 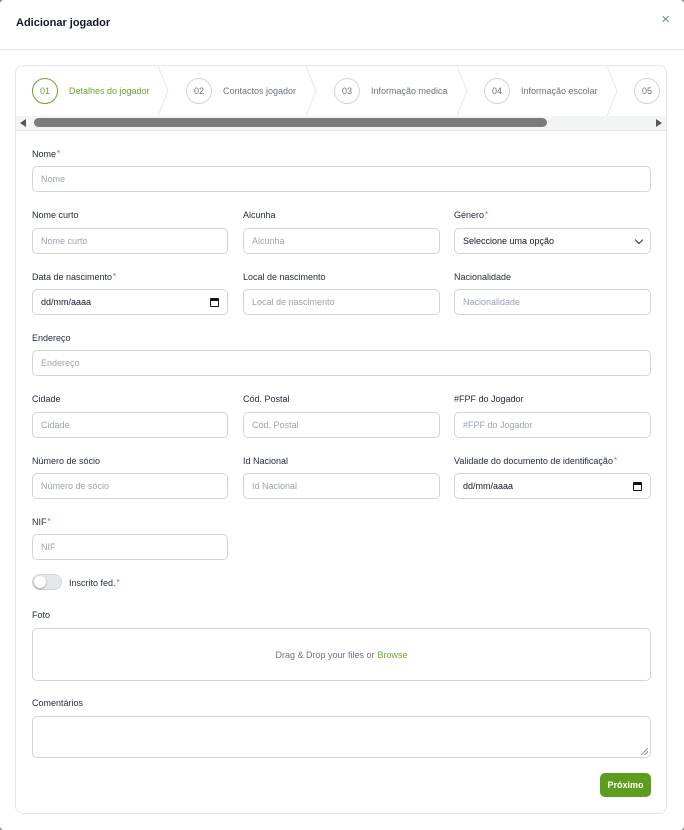 I want to click on endereco-input: Endereço, so click(x=341, y=363).